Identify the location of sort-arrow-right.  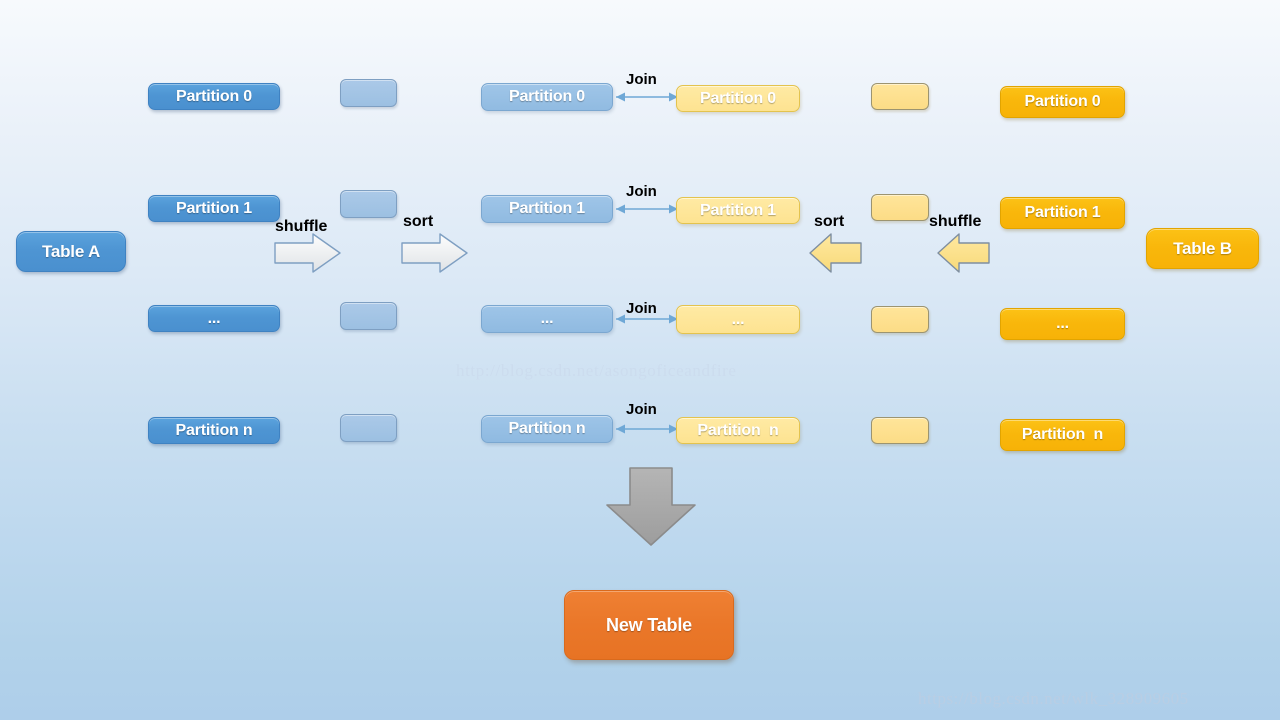
(835, 253).